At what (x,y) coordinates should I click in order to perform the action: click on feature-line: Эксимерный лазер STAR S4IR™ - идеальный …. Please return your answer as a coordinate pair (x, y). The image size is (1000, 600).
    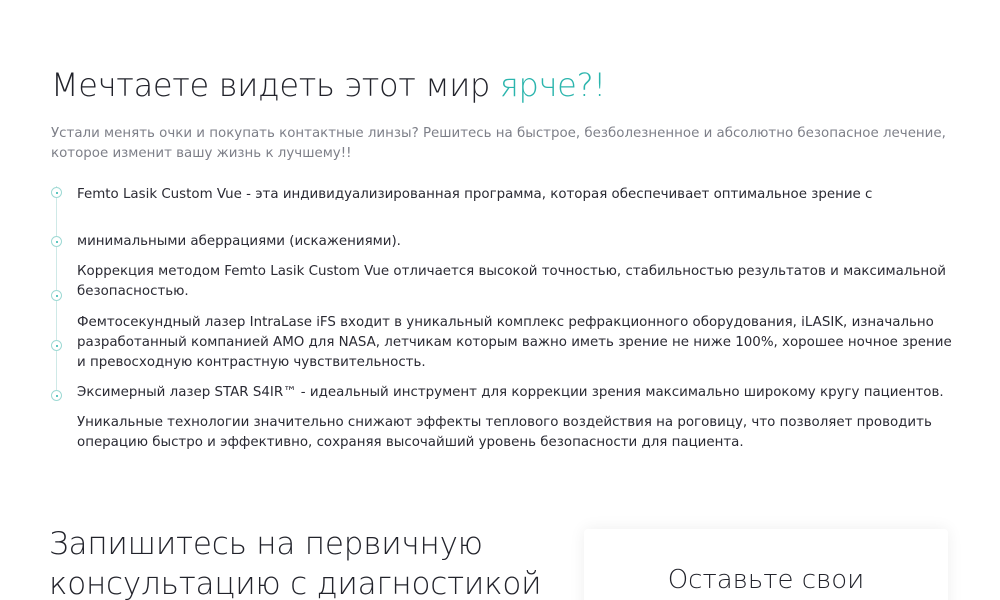
    Looking at the image, I should click on (510, 392).